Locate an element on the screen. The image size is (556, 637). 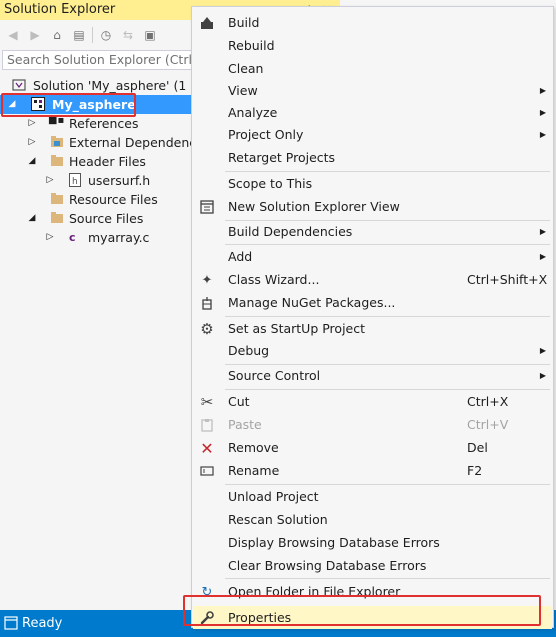
menu-item-rescan-solution: Rescan Solution is located at coordinates (372, 519).